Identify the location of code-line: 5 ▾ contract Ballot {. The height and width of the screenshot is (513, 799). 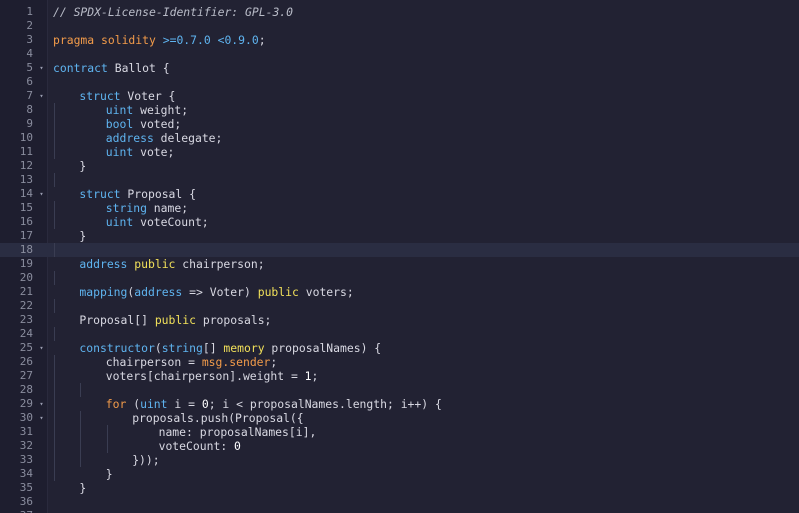
(399, 68).